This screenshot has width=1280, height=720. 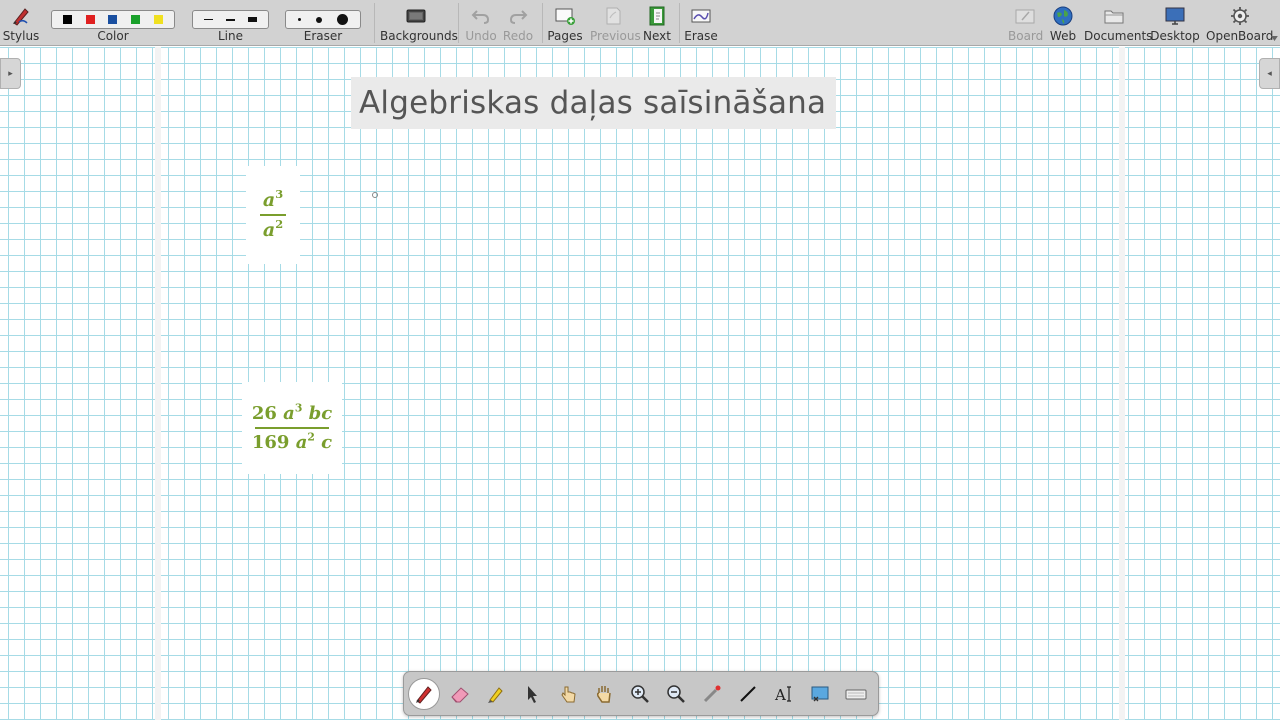 I want to click on formula-1-denominator: a2, so click(x=273, y=229).